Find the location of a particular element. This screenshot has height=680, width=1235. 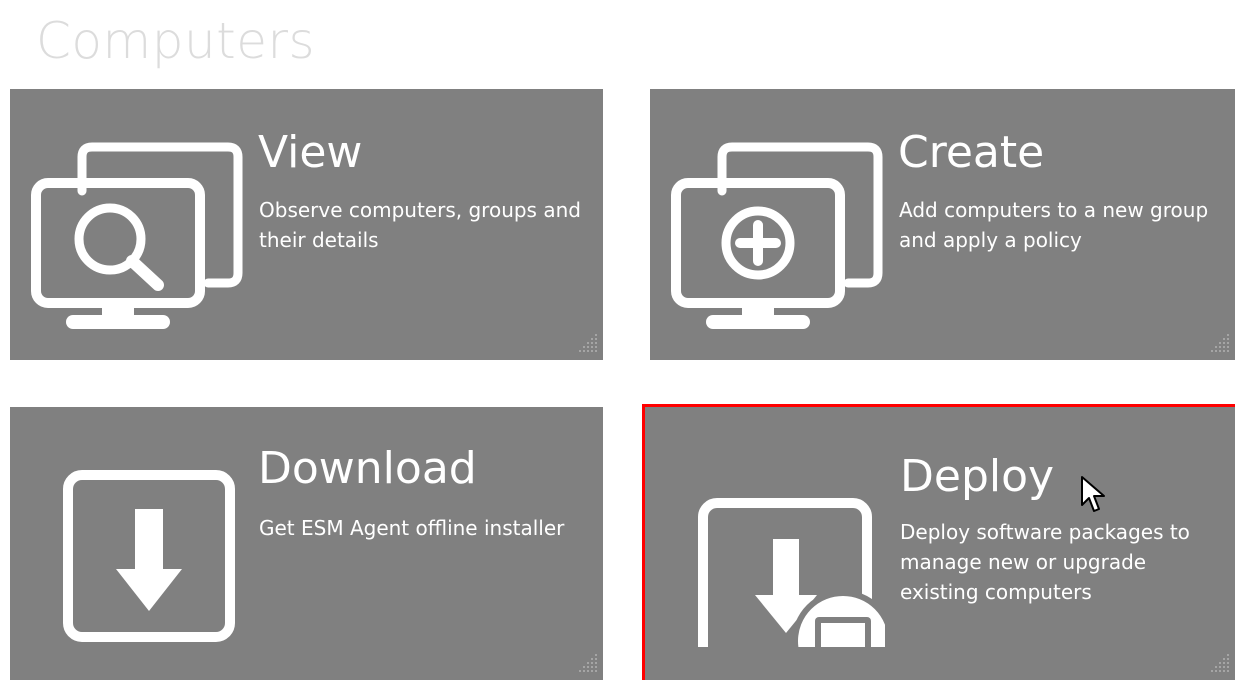

deploy-tile-title: Deploy is located at coordinates (977, 476).